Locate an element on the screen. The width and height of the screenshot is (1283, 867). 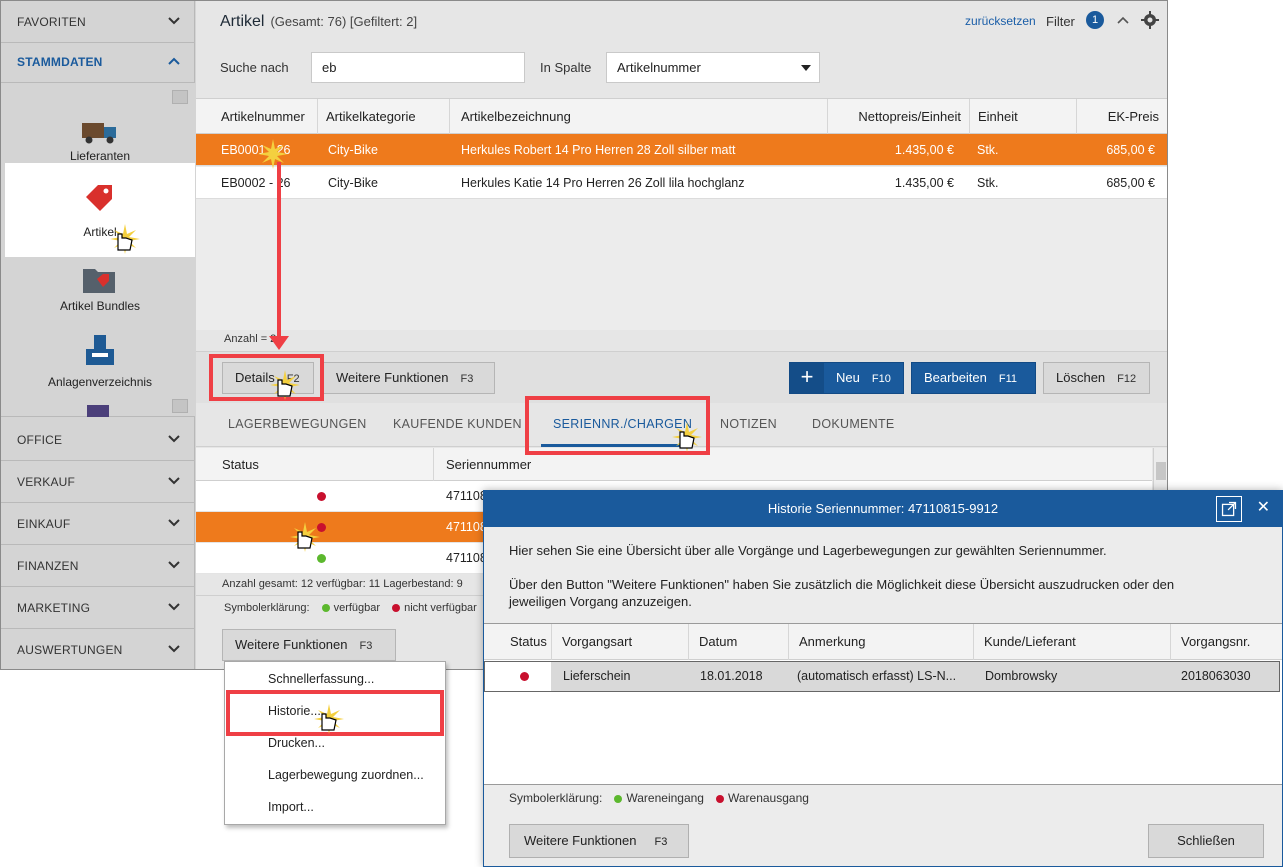
button-label: Weitere Funktionen is located at coordinates (392, 377).